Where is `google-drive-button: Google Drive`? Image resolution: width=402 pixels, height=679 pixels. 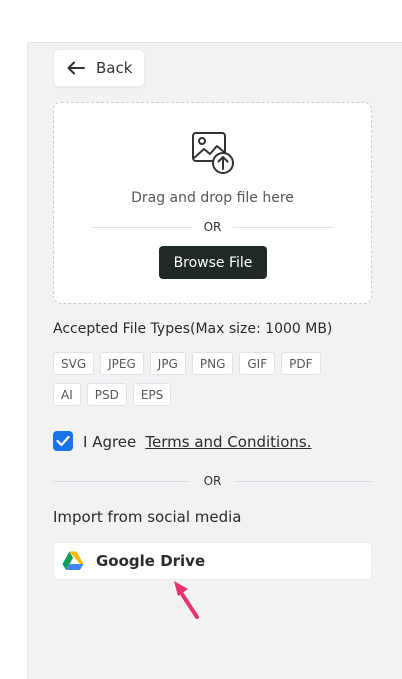
google-drive-button: Google Drive is located at coordinates (212, 561).